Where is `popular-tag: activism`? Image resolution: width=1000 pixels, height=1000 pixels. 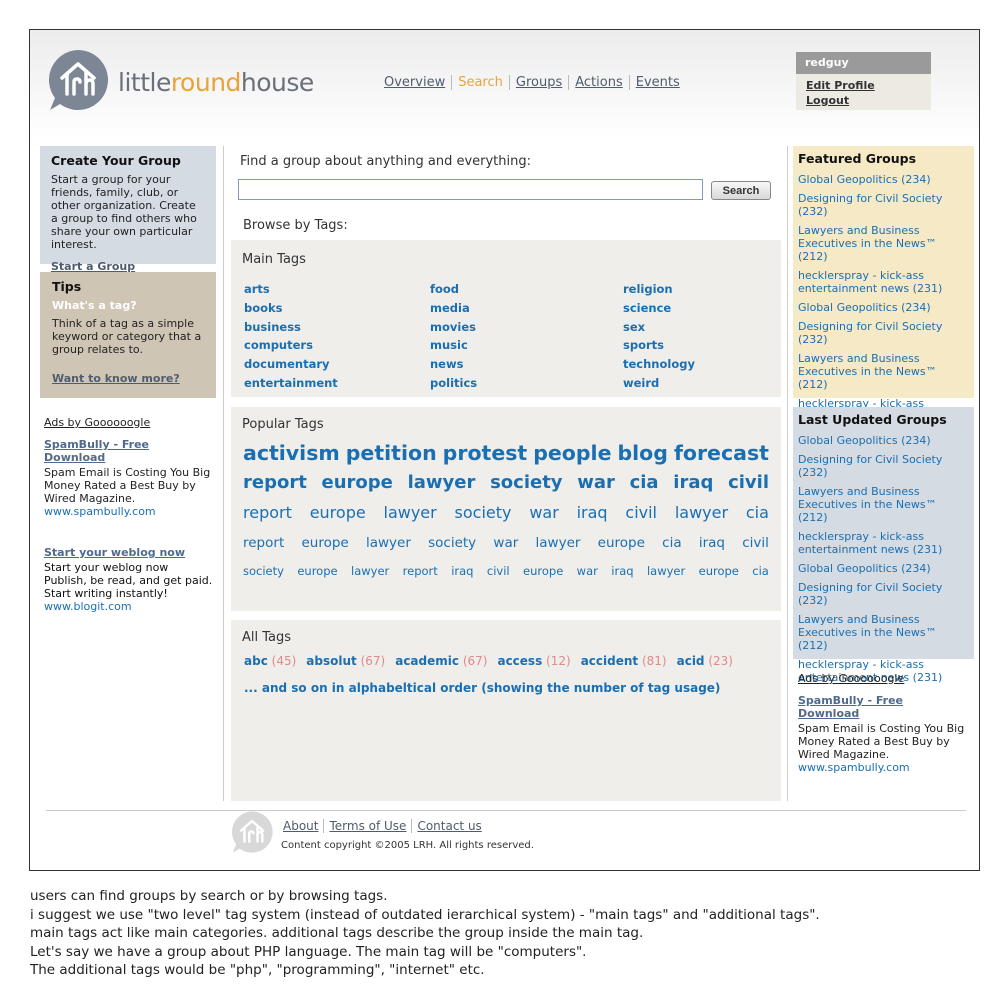
popular-tag: activism is located at coordinates (291, 453).